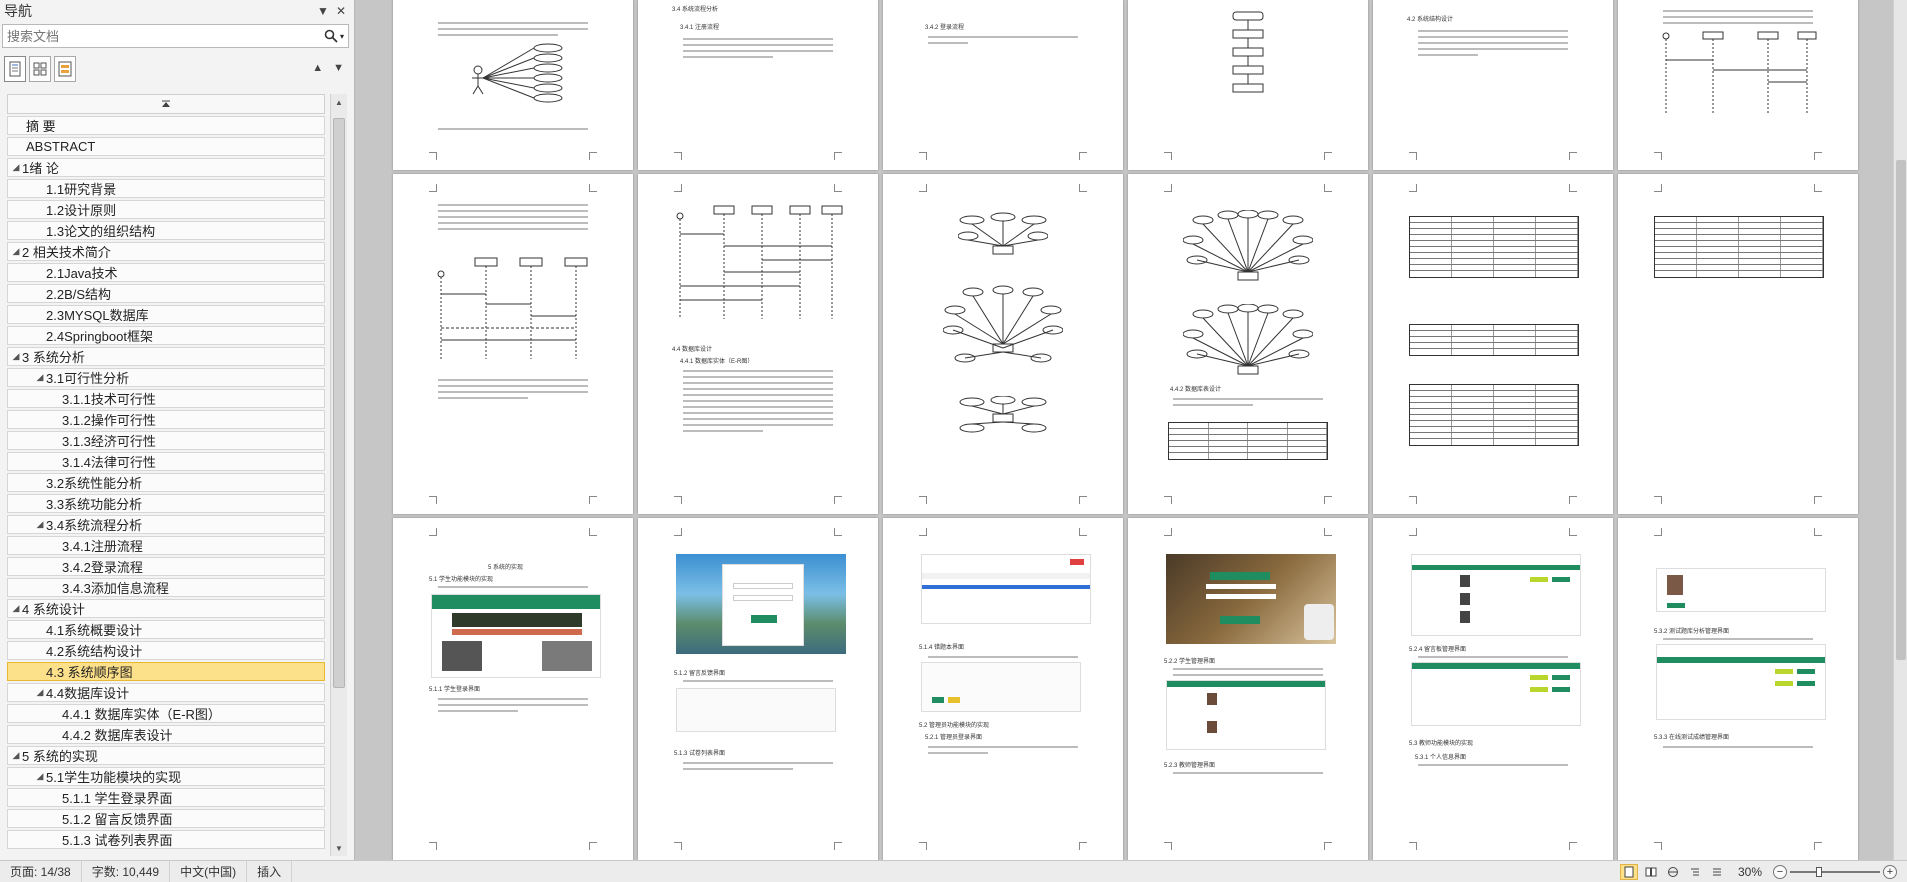 This screenshot has height=882, width=1907. I want to click on draft-view-icon, so click(1717, 872).